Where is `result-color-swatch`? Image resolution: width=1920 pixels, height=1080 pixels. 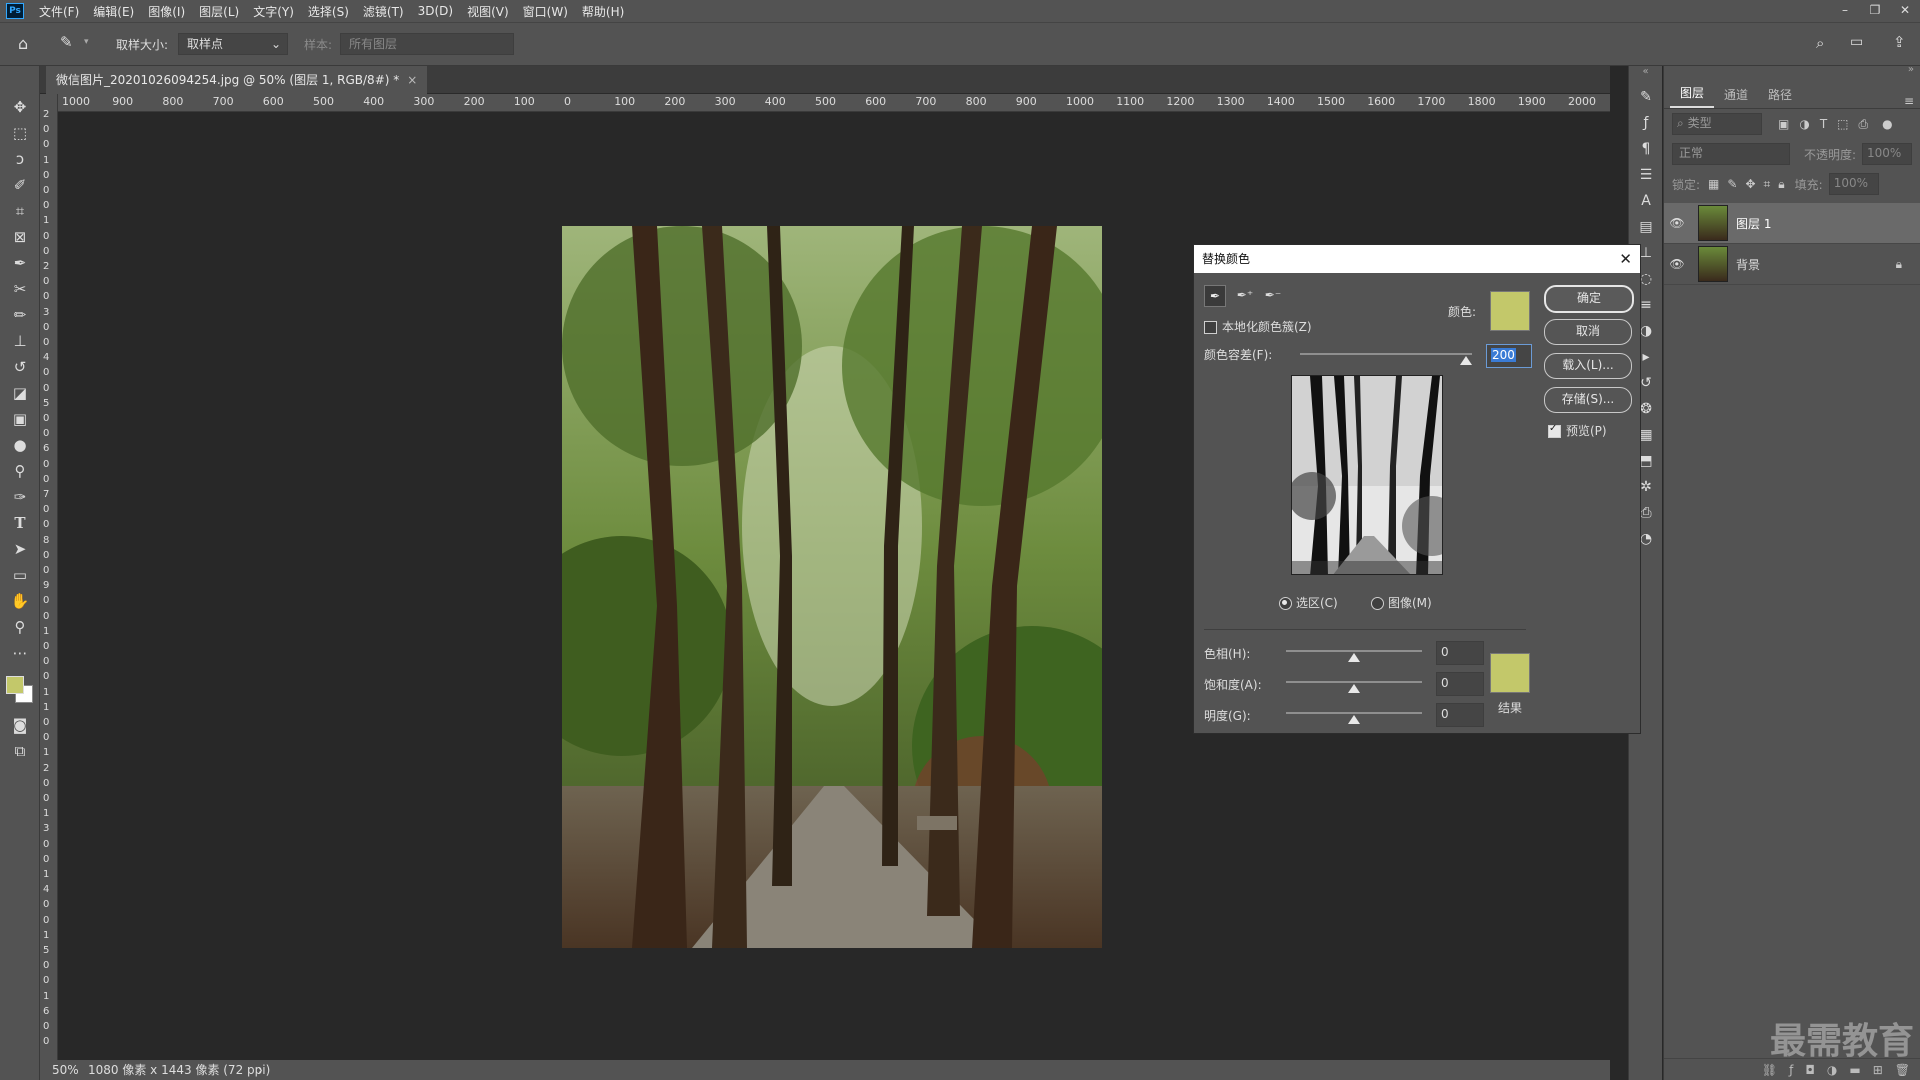 result-color-swatch is located at coordinates (1510, 673).